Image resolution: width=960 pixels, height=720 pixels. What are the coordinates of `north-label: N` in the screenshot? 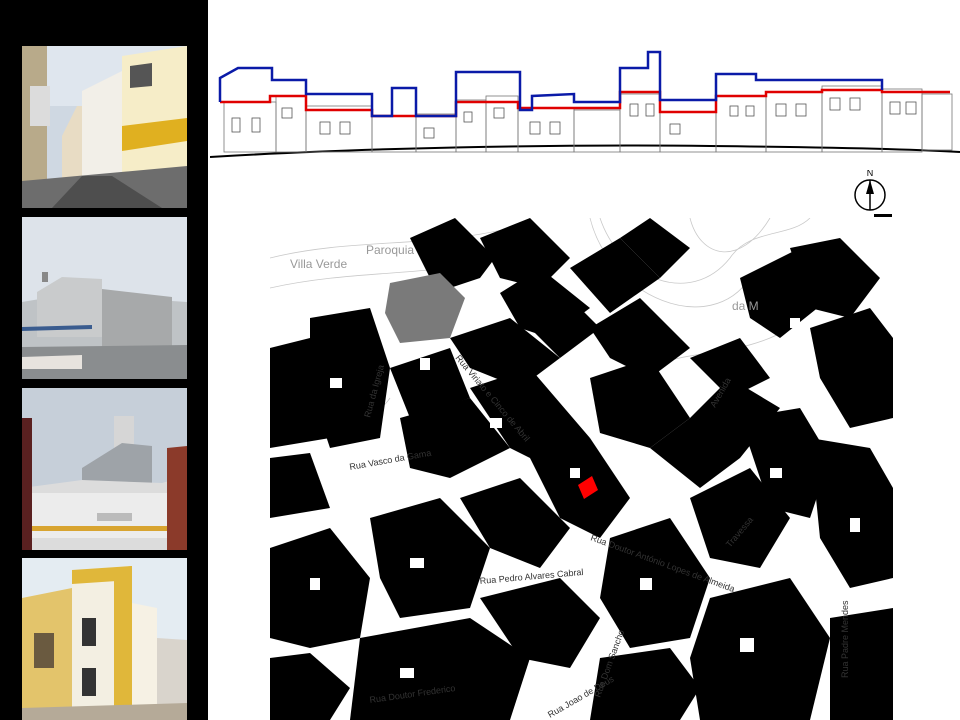 It's located at (870, 174).